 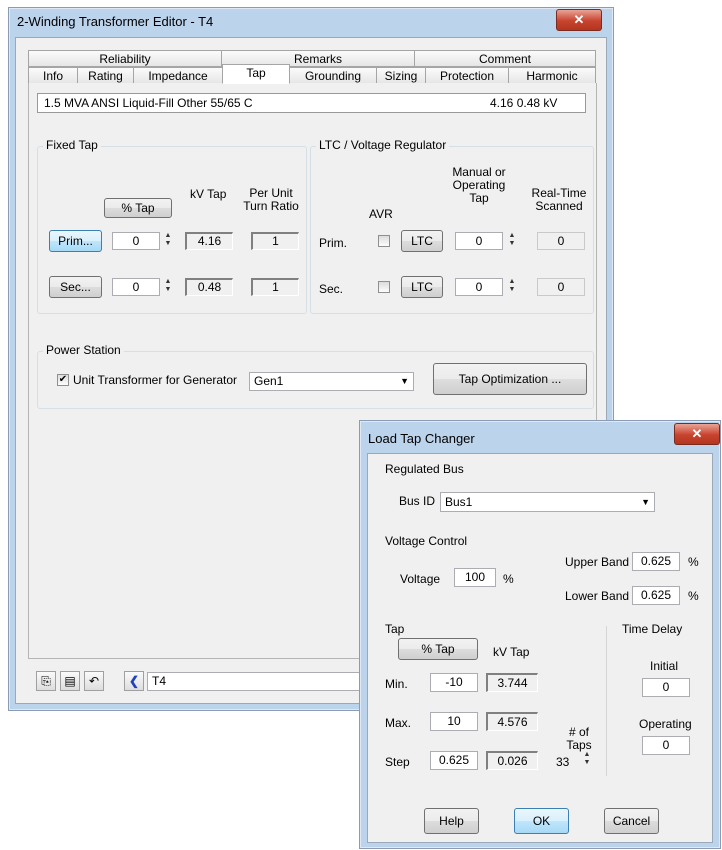 I want to click on help-button: Help, so click(x=451, y=821).